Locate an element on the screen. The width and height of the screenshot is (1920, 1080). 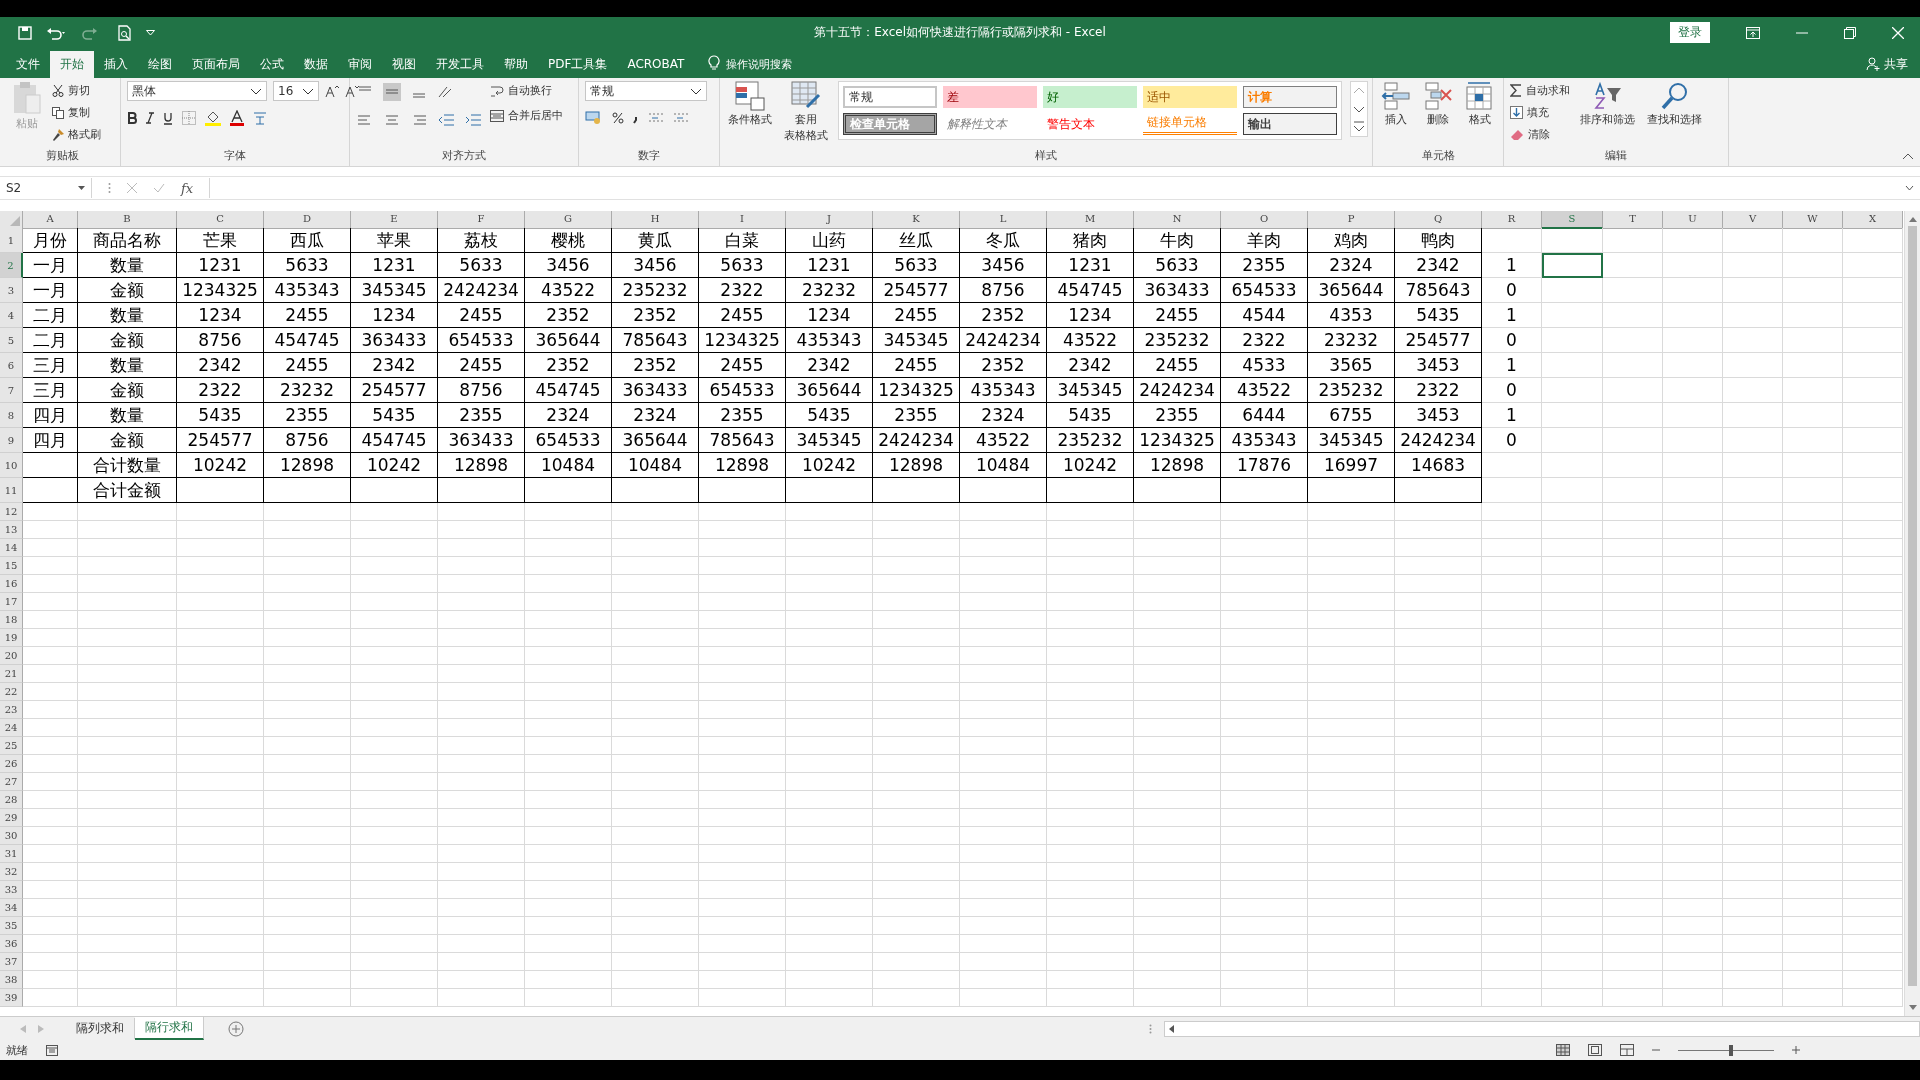
row-header: 15 is located at coordinates (11, 566).